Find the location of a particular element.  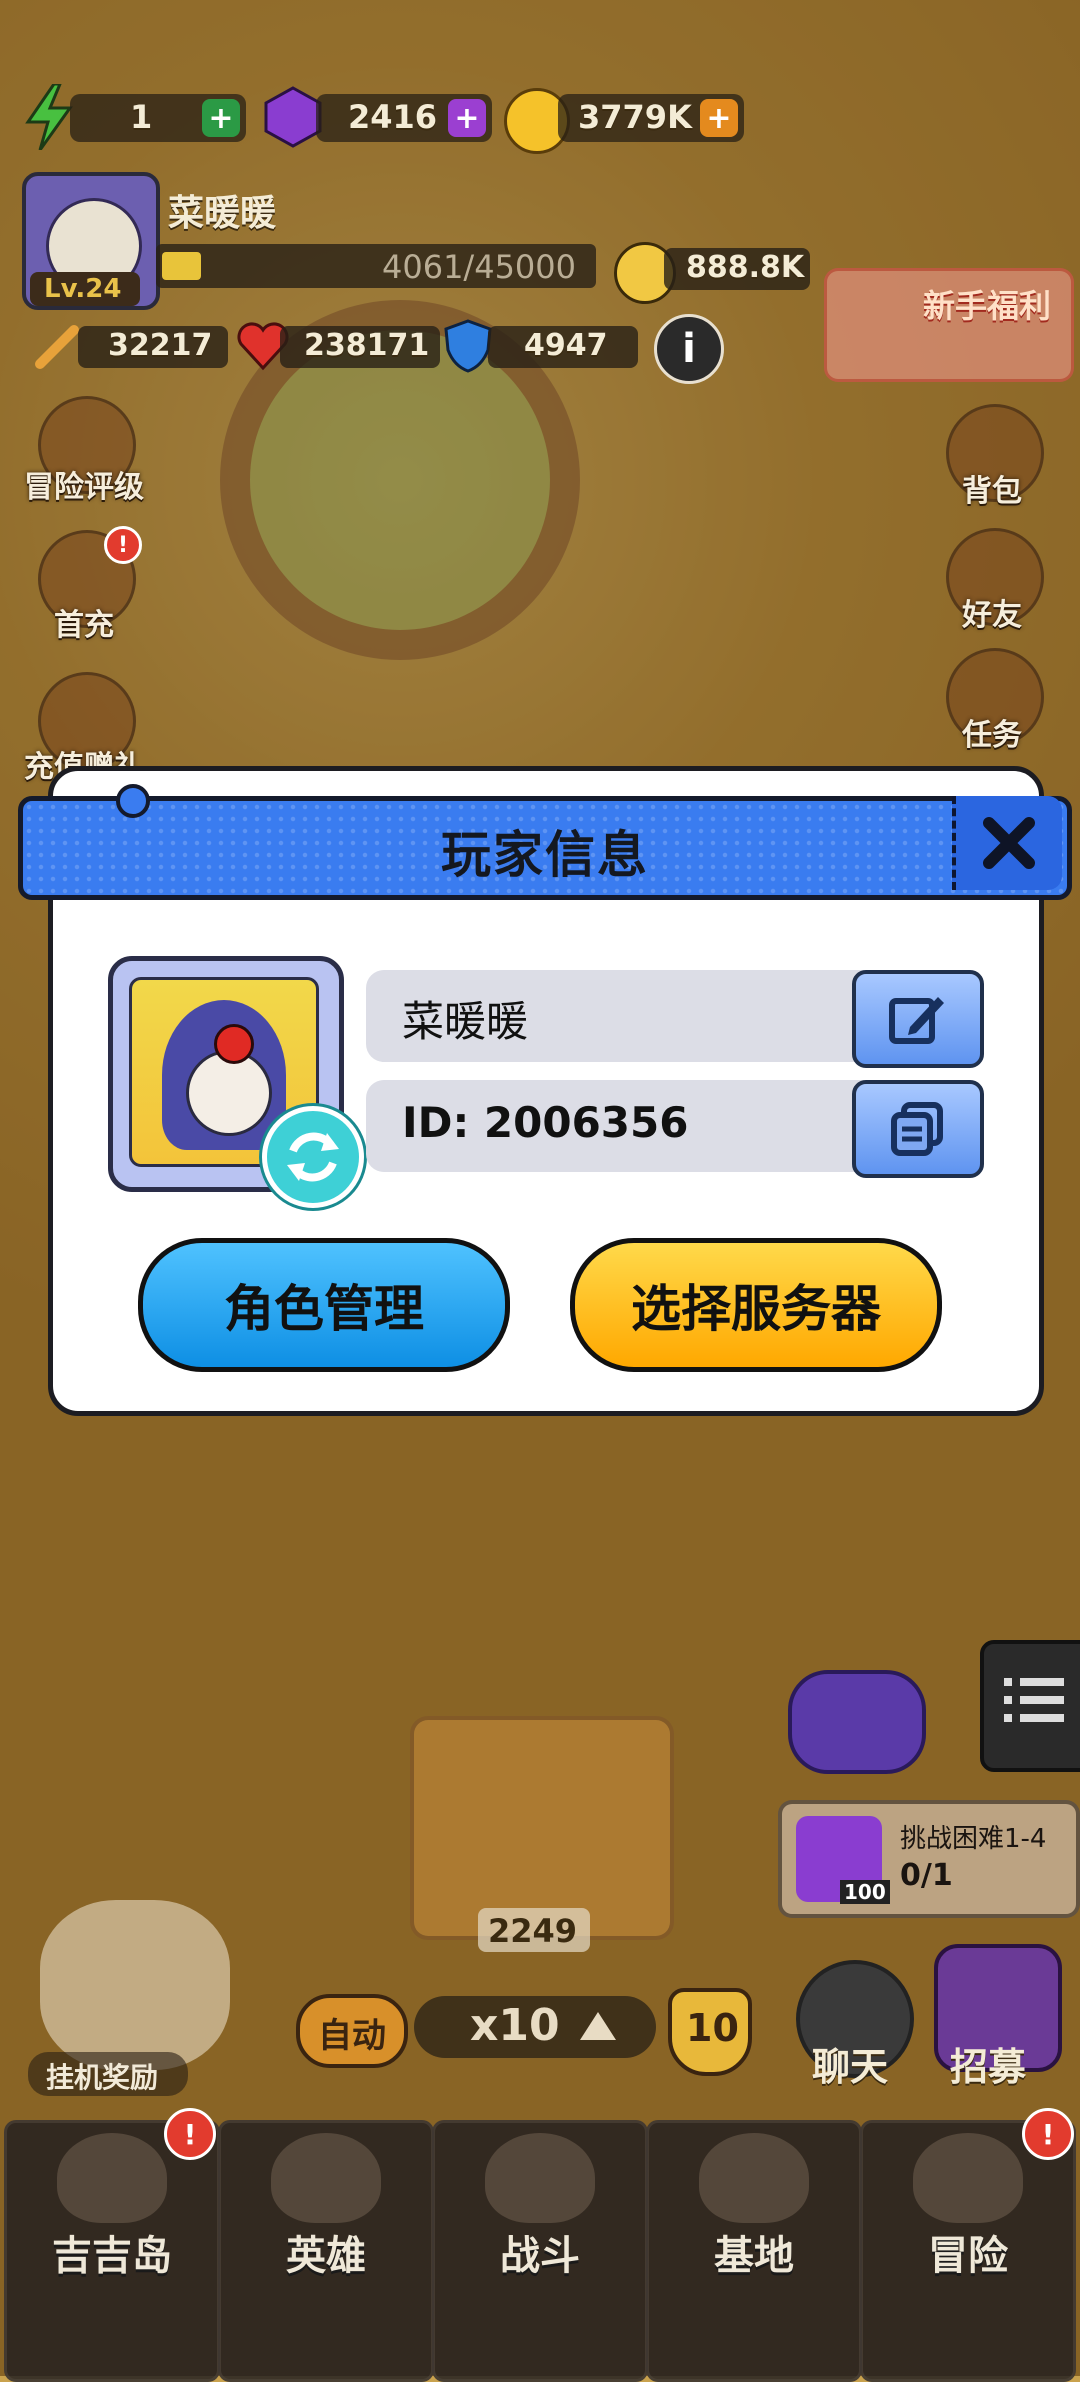

name-value: 菜暖暖 is located at coordinates (465, 1021).